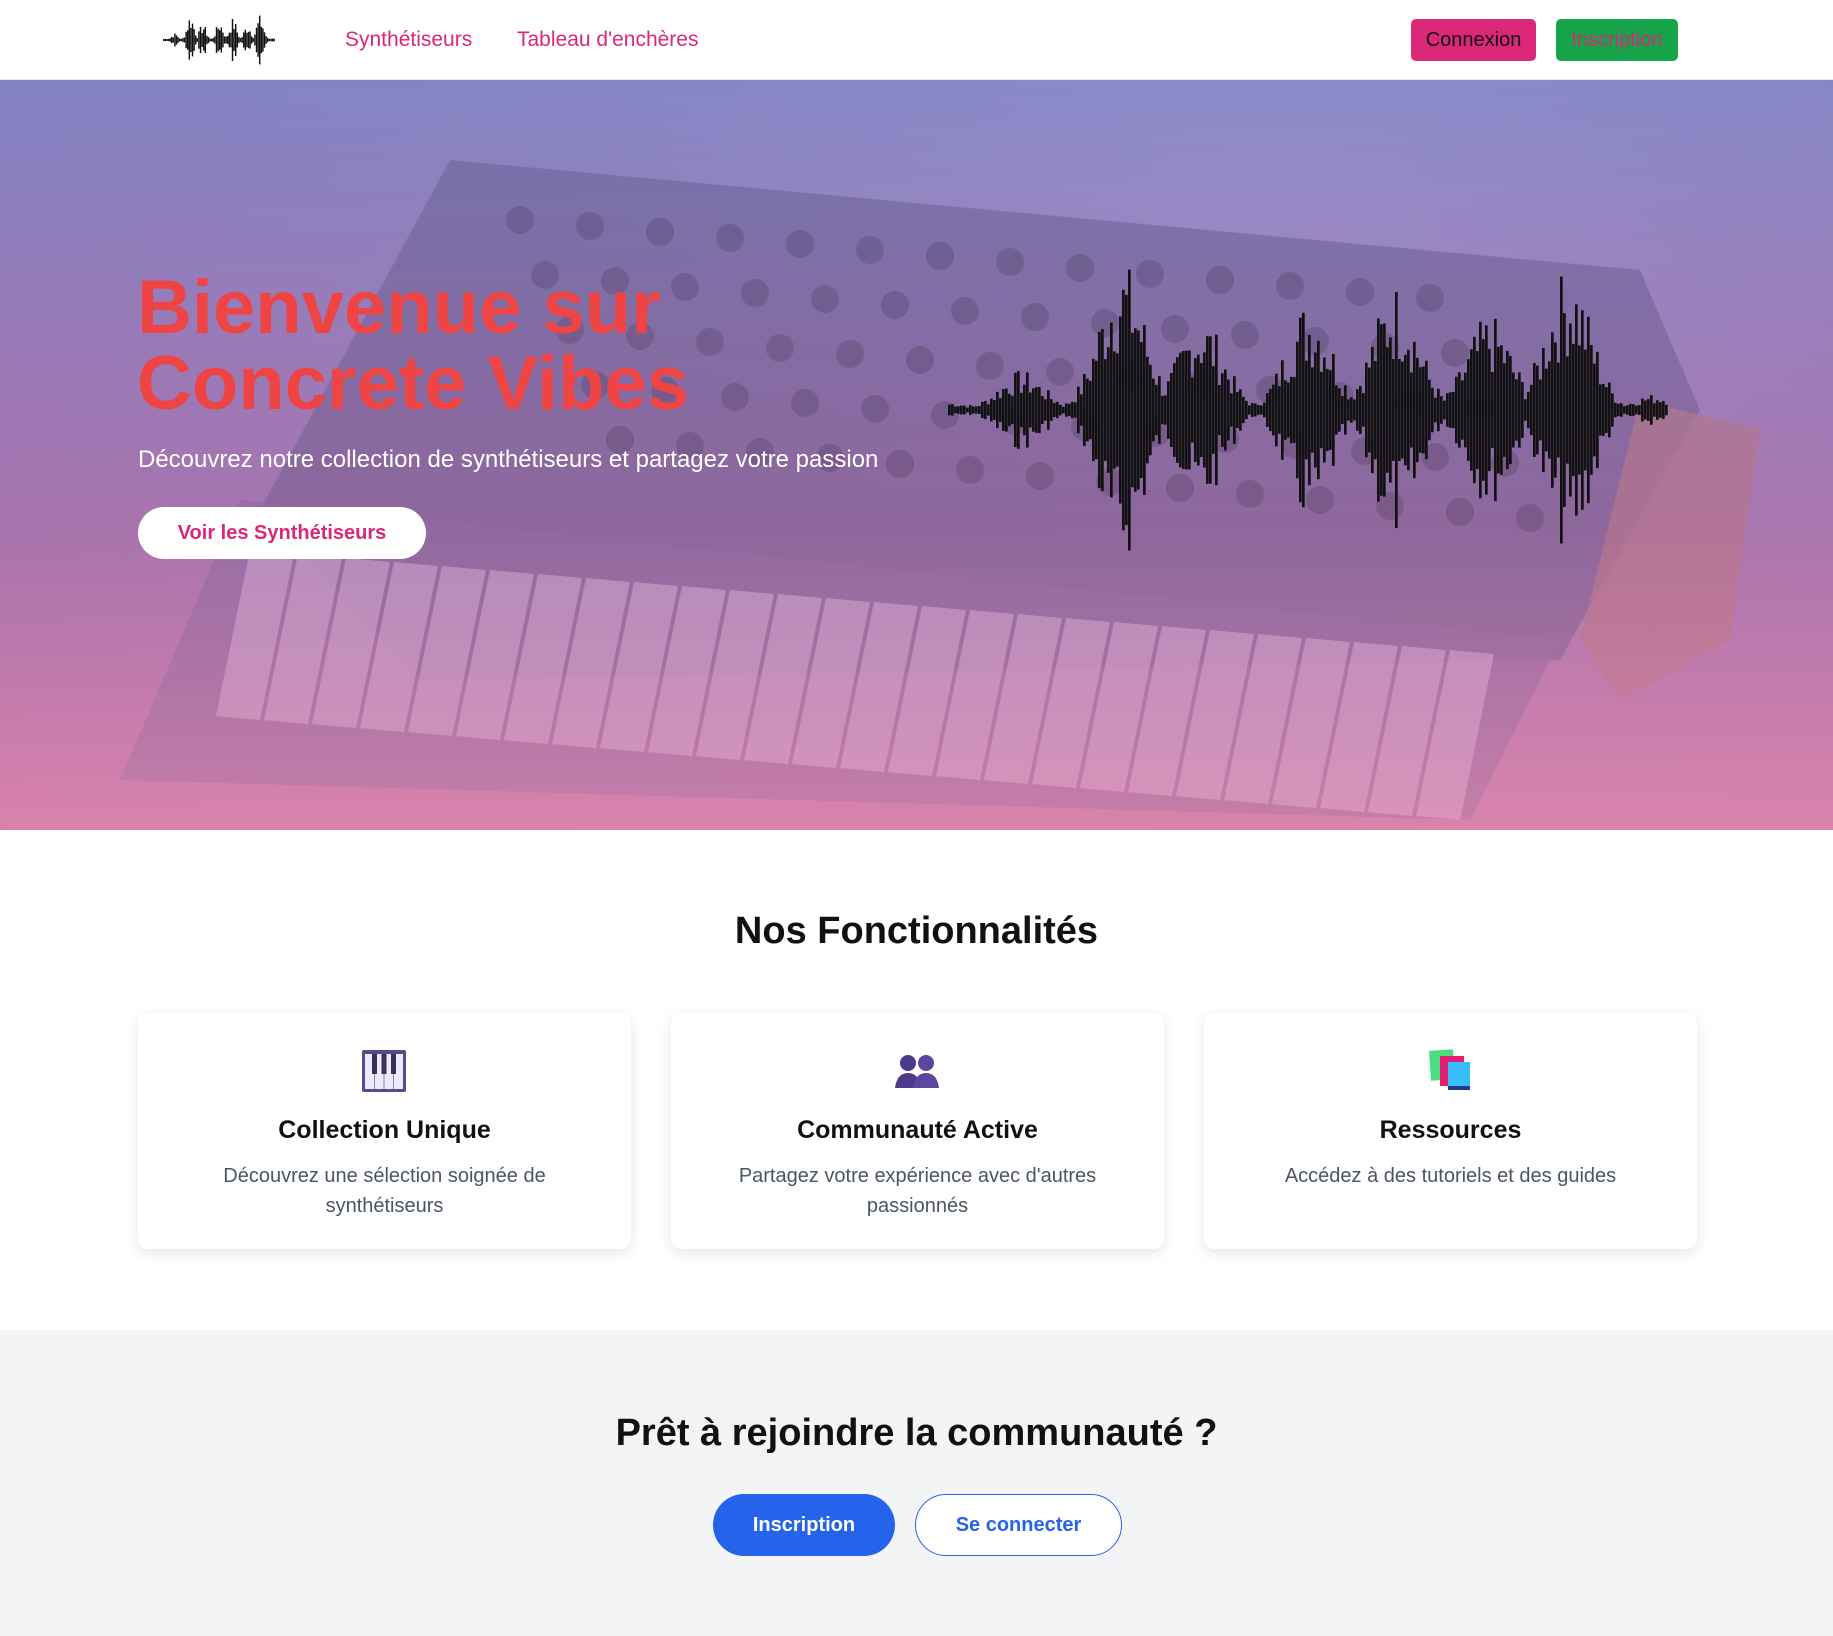 This screenshot has height=1636, width=1833. I want to click on login-button: Connexion, so click(1473, 40).